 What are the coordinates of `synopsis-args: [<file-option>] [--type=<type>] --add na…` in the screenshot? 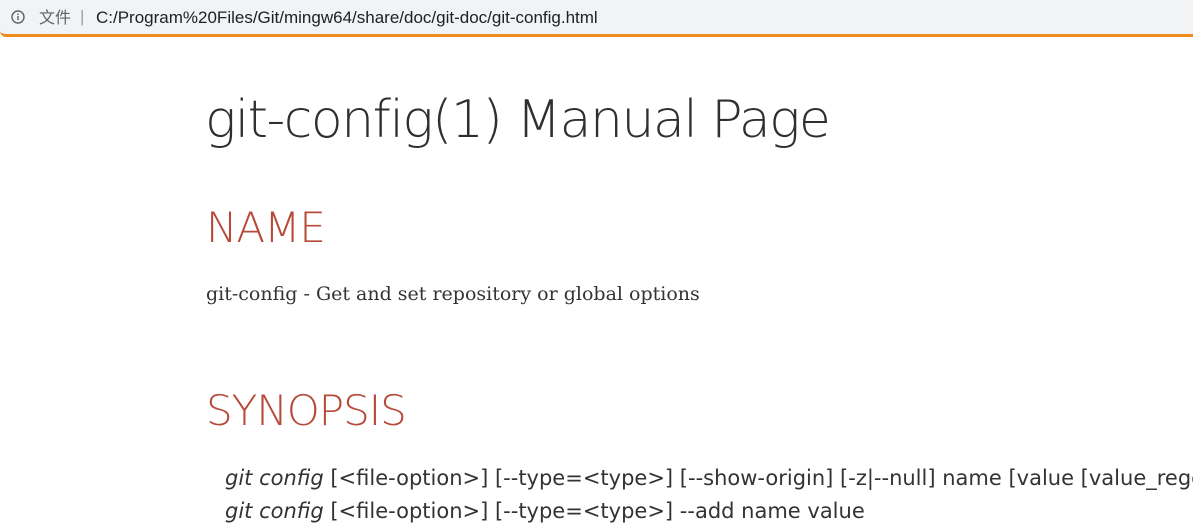 It's located at (594, 511).